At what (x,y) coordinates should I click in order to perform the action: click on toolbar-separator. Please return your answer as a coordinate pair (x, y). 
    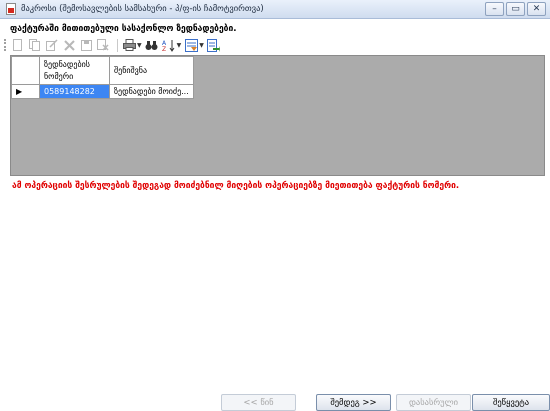
    Looking at the image, I should click on (117, 45).